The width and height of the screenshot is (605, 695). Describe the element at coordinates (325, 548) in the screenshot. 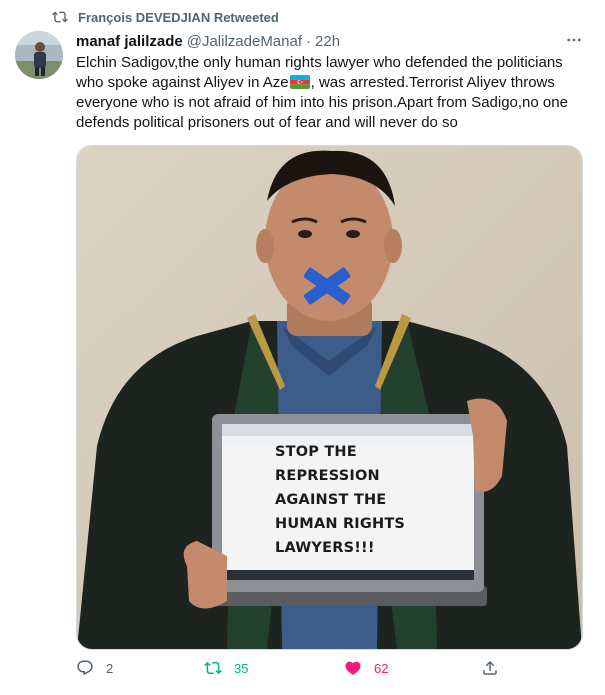

I see `sign-line: LAWYERS!!!` at that location.